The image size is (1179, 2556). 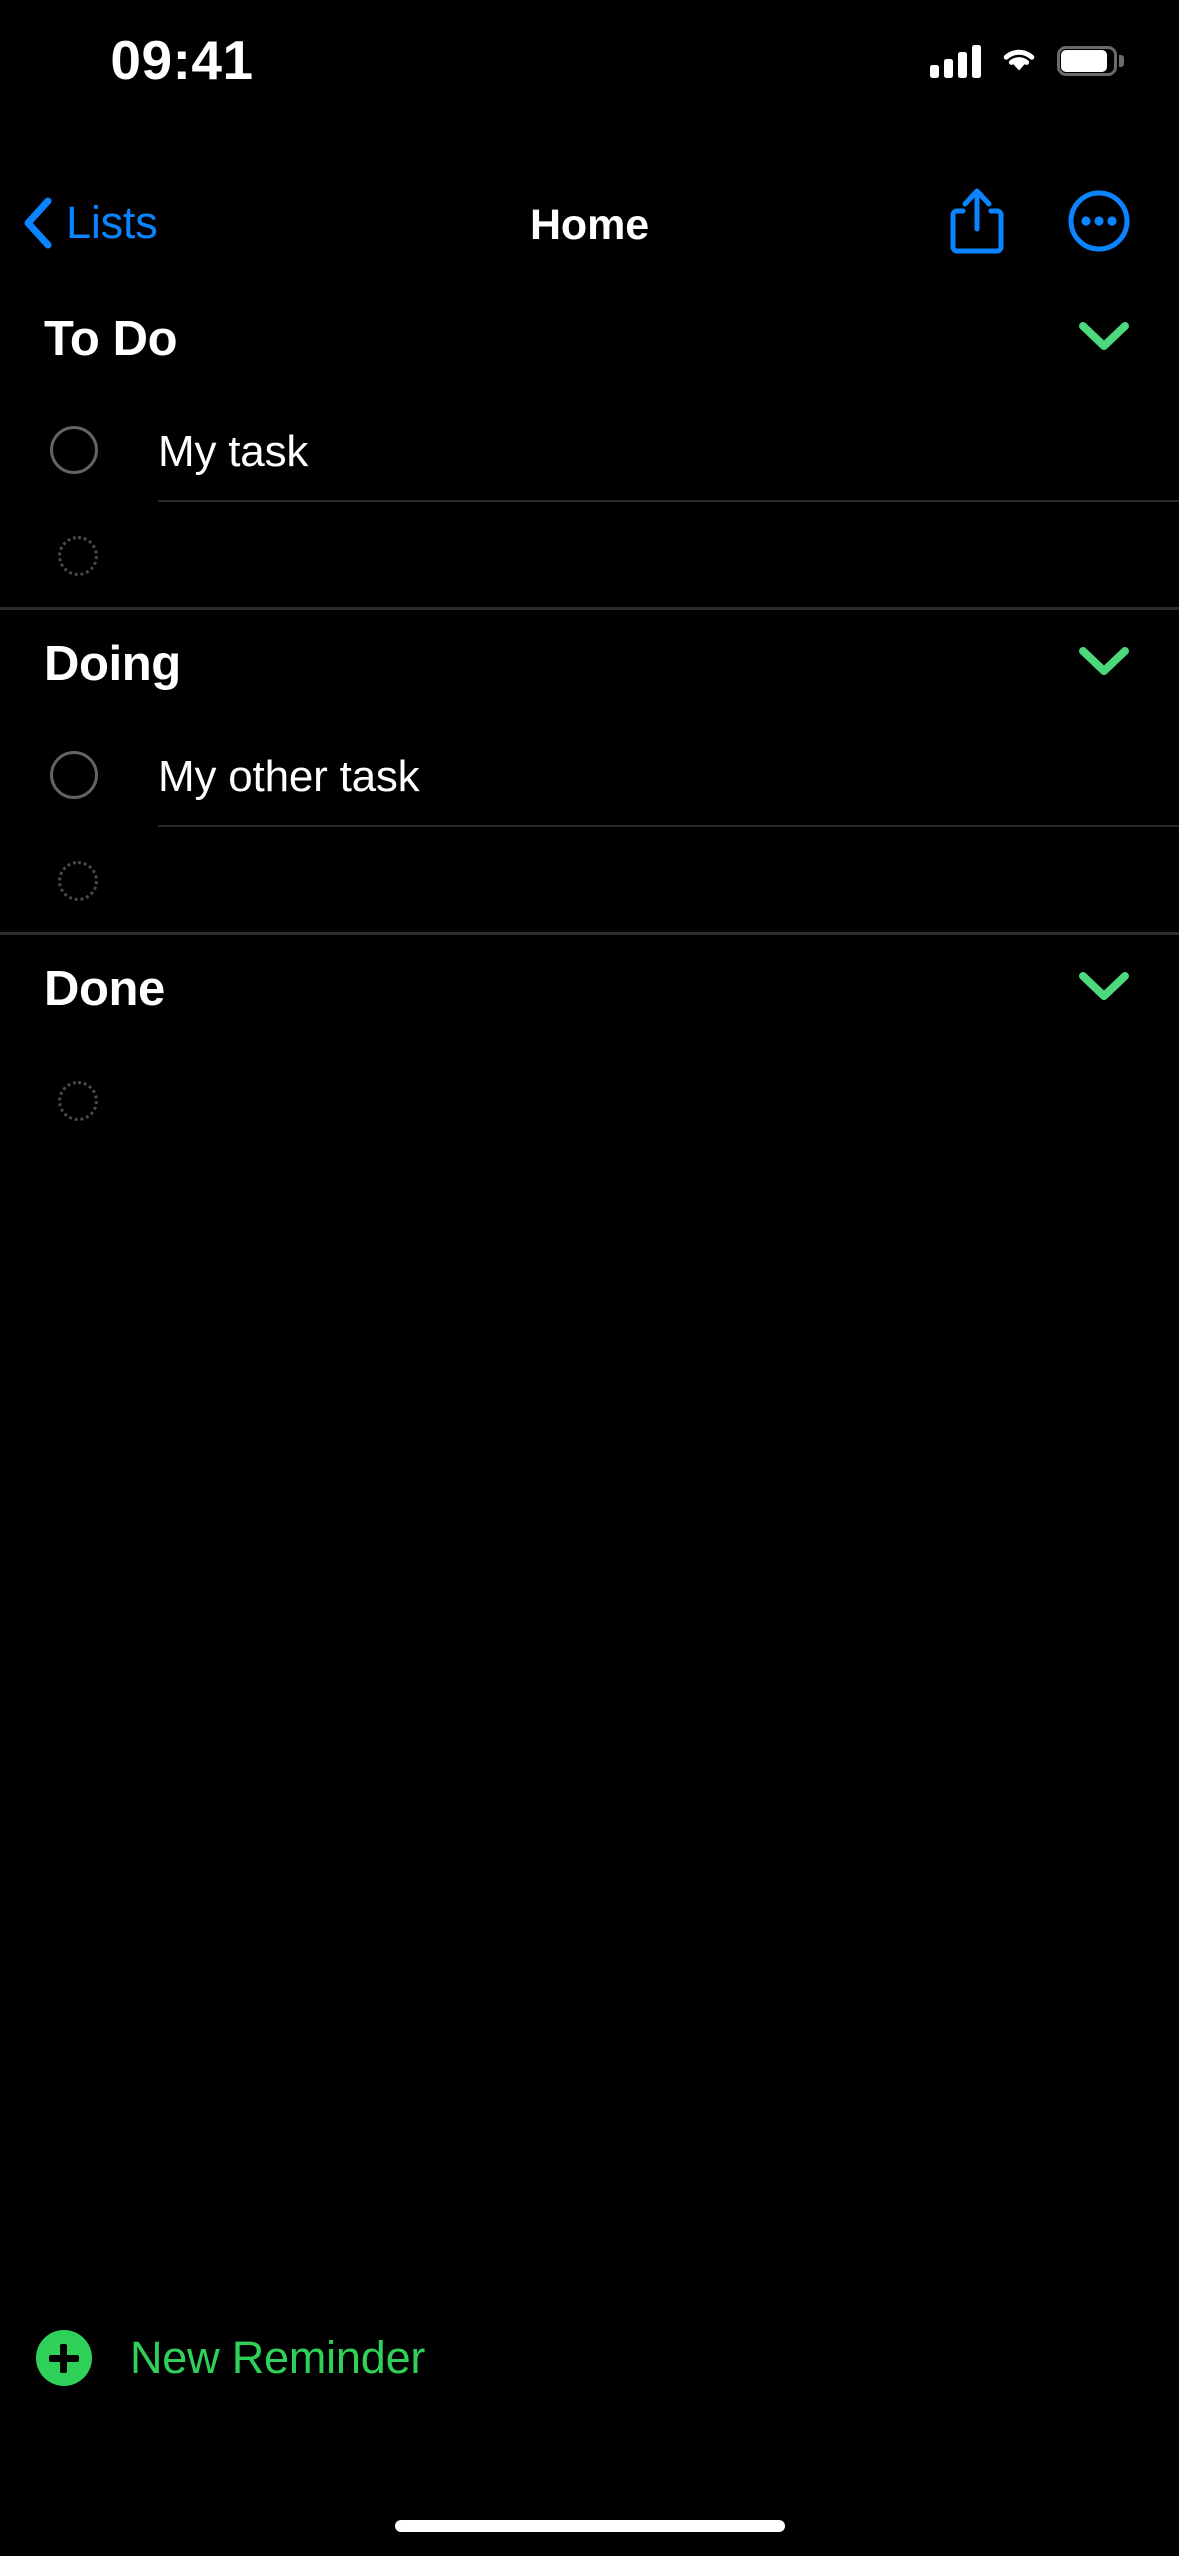 I want to click on section-header: Done, so click(x=589, y=991).